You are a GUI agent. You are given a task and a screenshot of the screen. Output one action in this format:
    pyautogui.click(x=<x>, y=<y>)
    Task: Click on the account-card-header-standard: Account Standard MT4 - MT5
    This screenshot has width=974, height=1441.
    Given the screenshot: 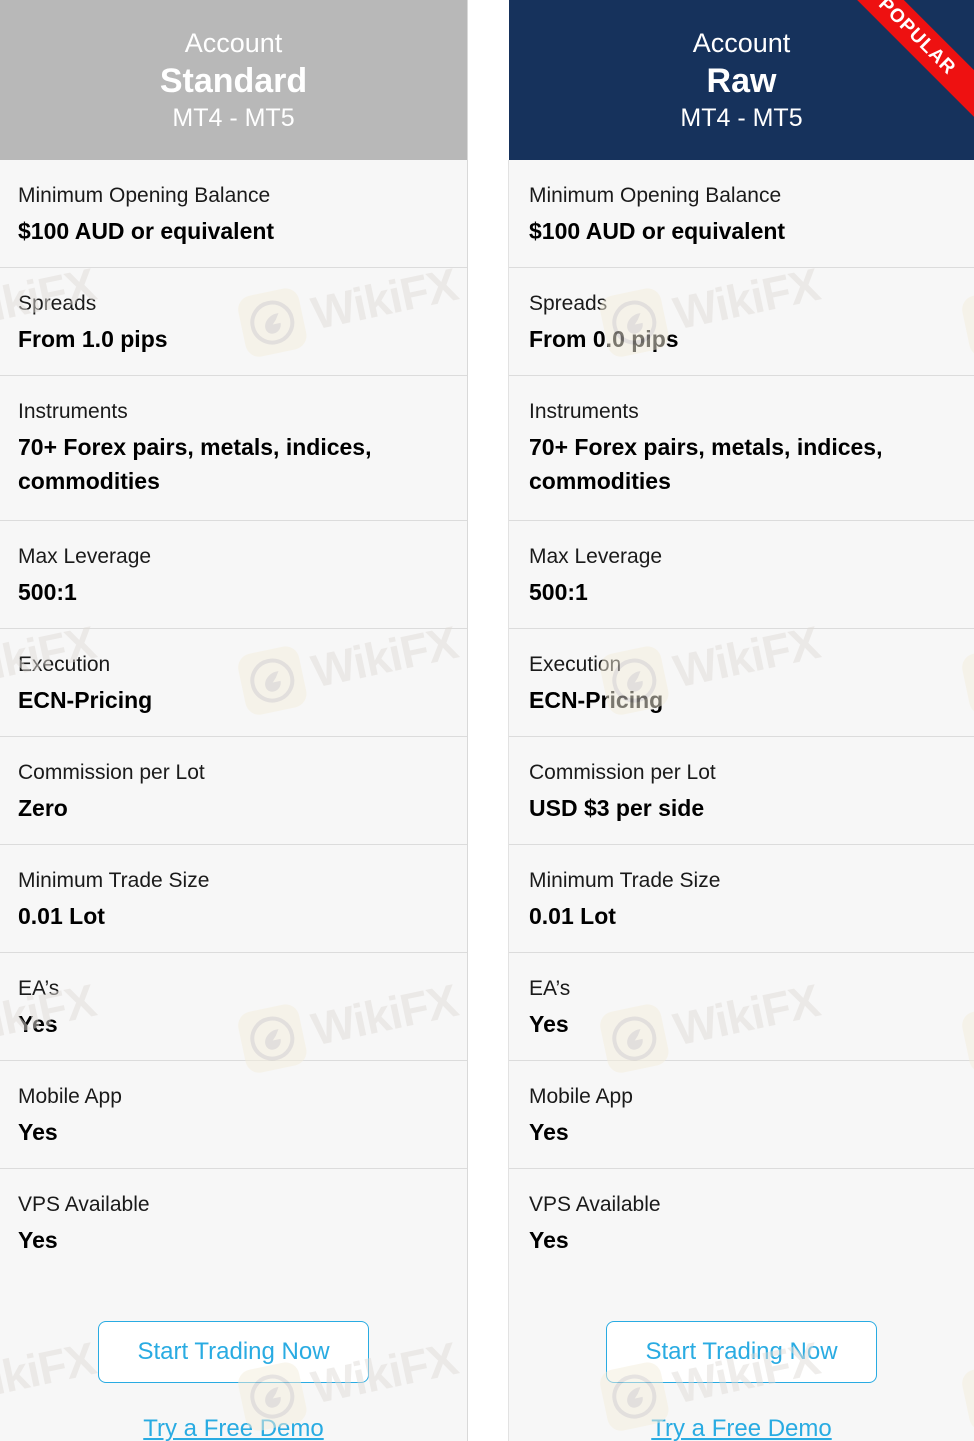 What is the action you would take?
    pyautogui.click(x=233, y=80)
    